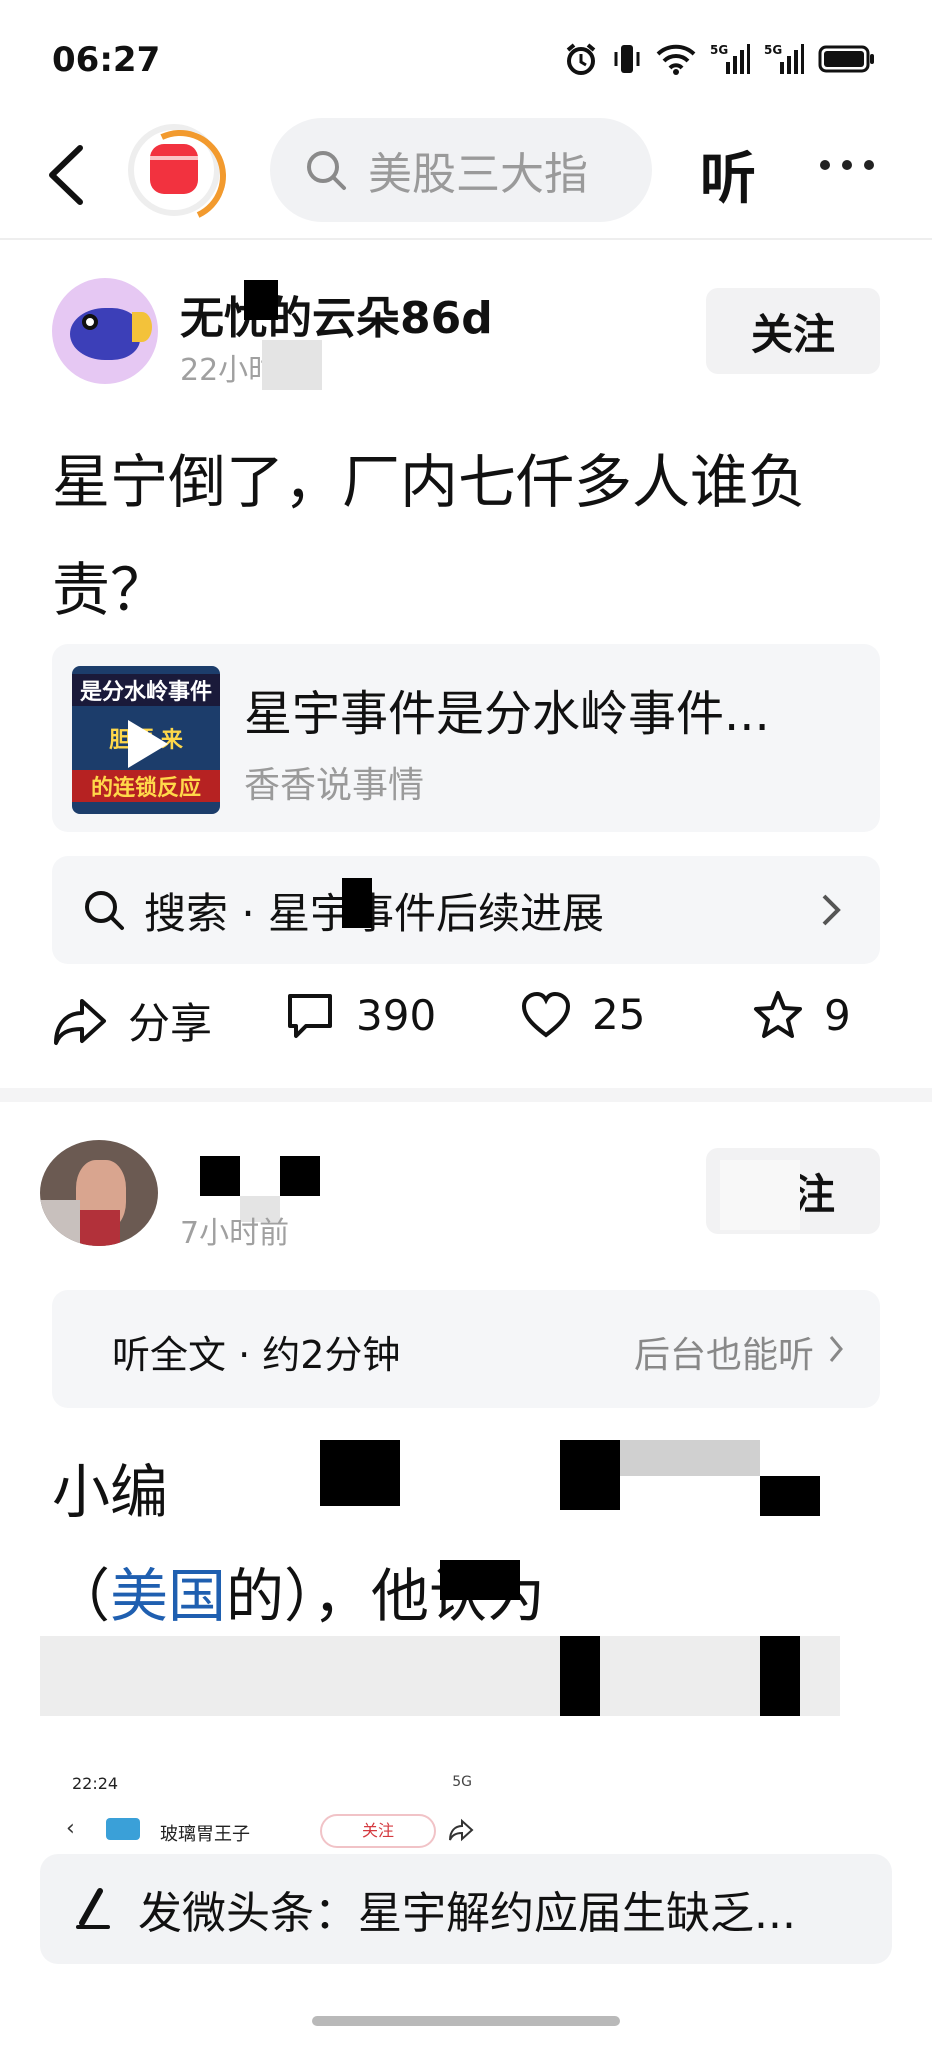 This screenshot has width=932, height=2048. What do you see at coordinates (396, 1015) in the screenshot?
I see `comment-count: 390` at bounding box center [396, 1015].